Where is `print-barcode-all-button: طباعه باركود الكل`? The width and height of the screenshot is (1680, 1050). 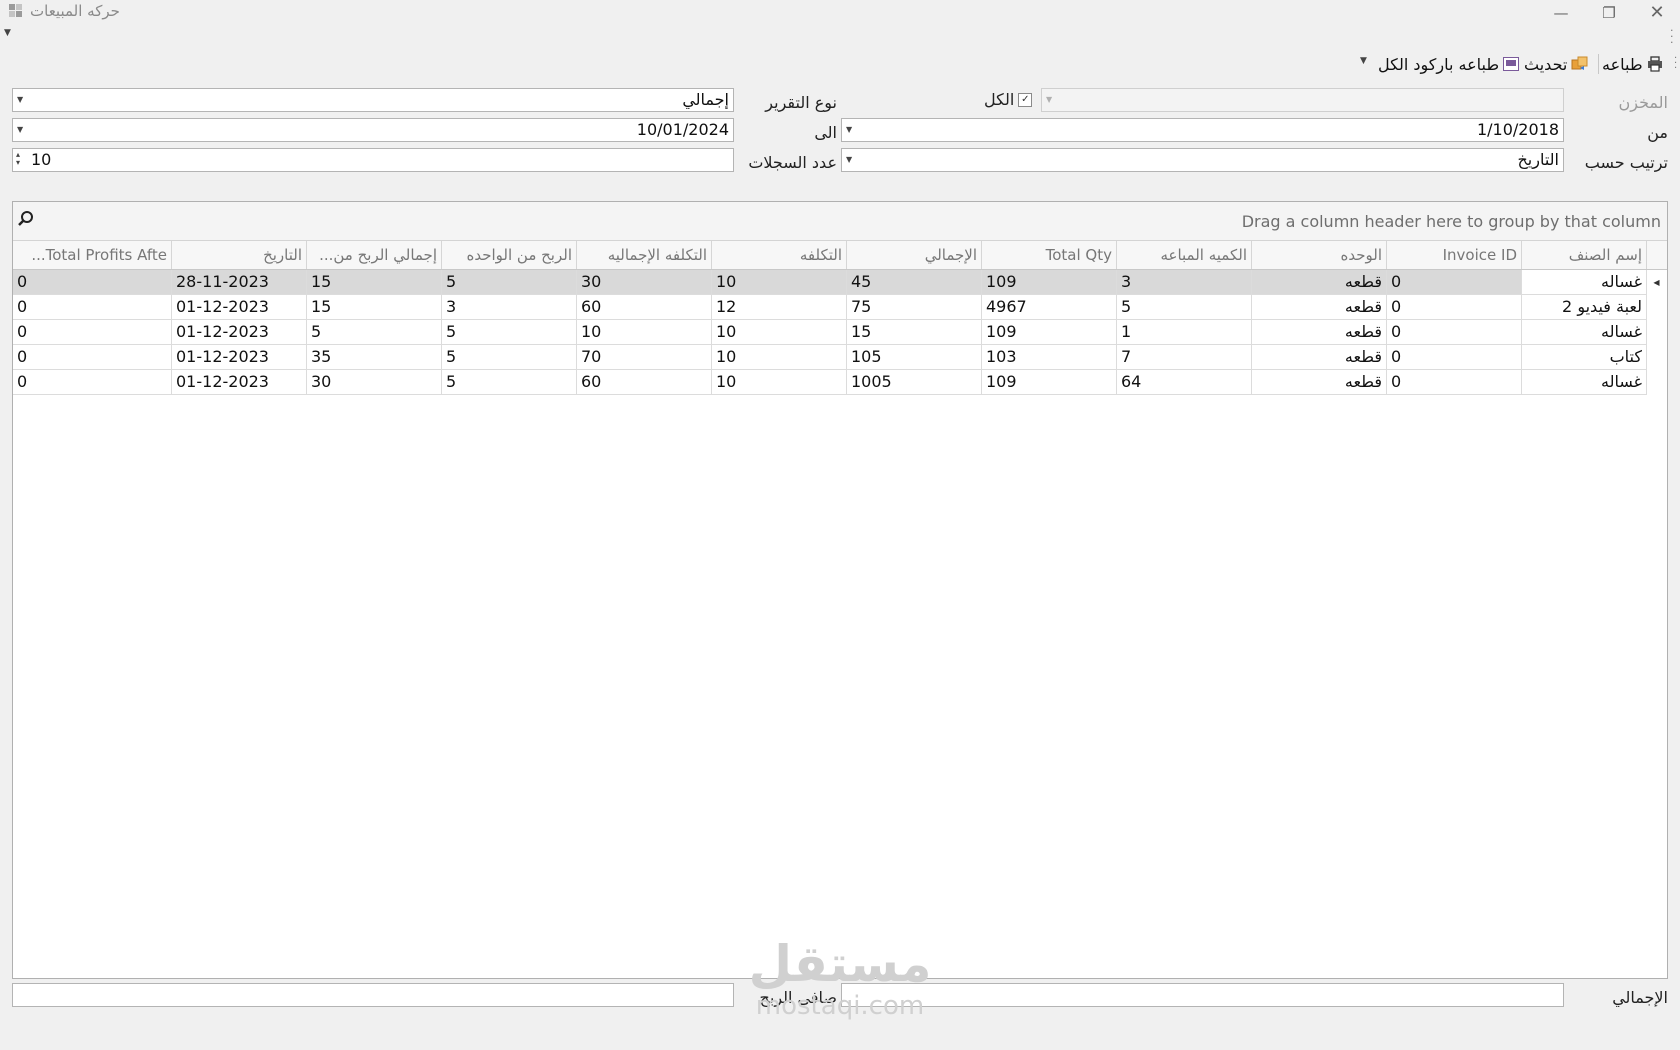 print-barcode-all-button: طباعه باركود الكل is located at coordinates (1449, 64).